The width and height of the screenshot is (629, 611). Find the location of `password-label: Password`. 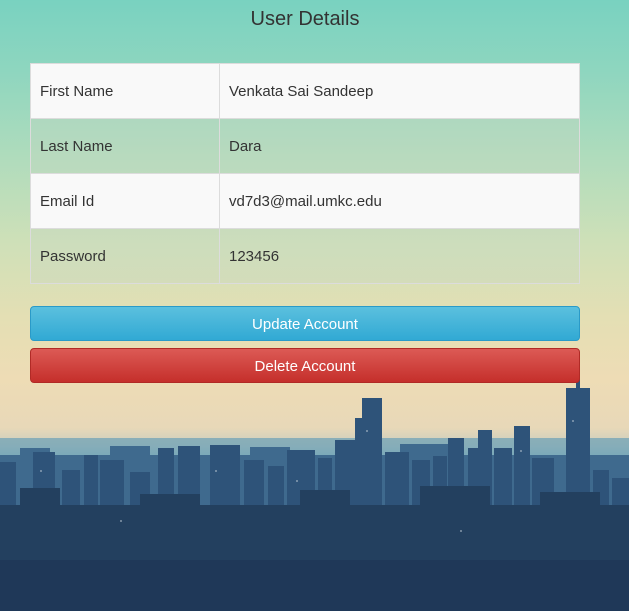

password-label: Password is located at coordinates (125, 256).